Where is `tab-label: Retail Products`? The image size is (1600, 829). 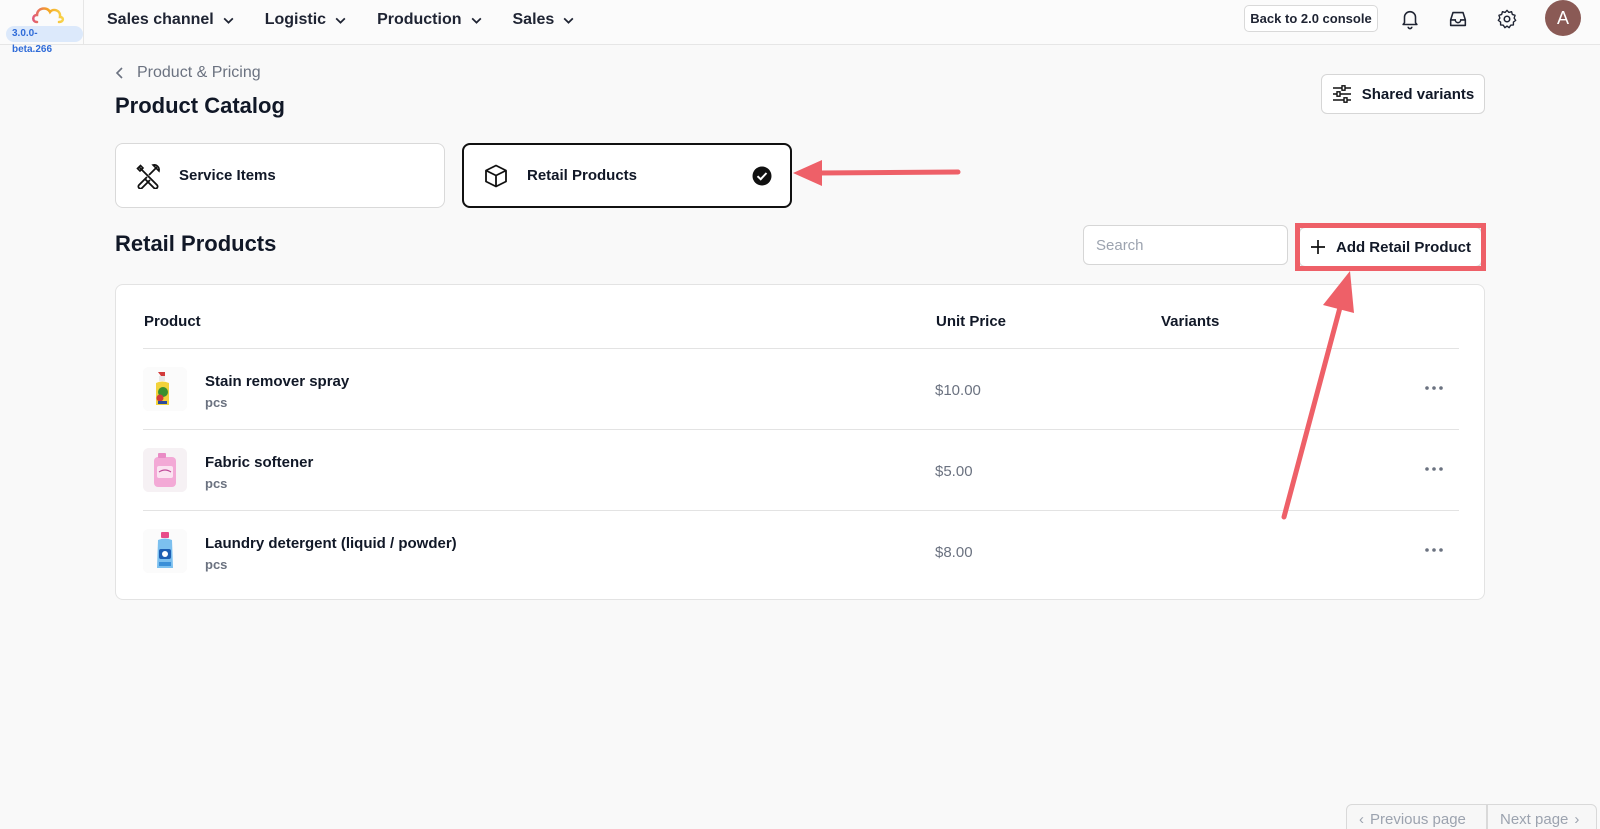 tab-label: Retail Products is located at coordinates (582, 175).